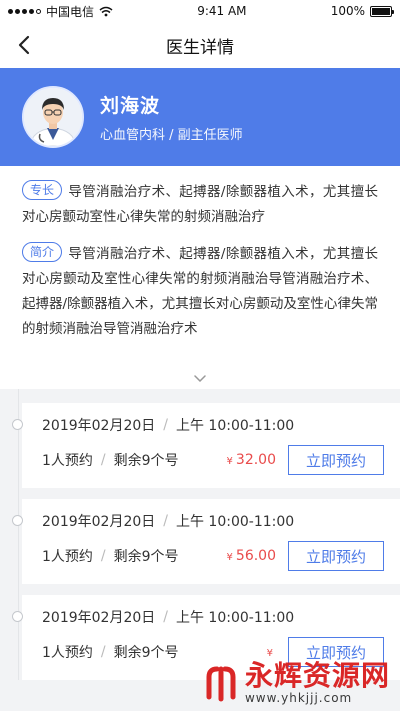 The height and width of the screenshot is (711, 400). I want to click on doctor-name: 刘海波, so click(130, 106).